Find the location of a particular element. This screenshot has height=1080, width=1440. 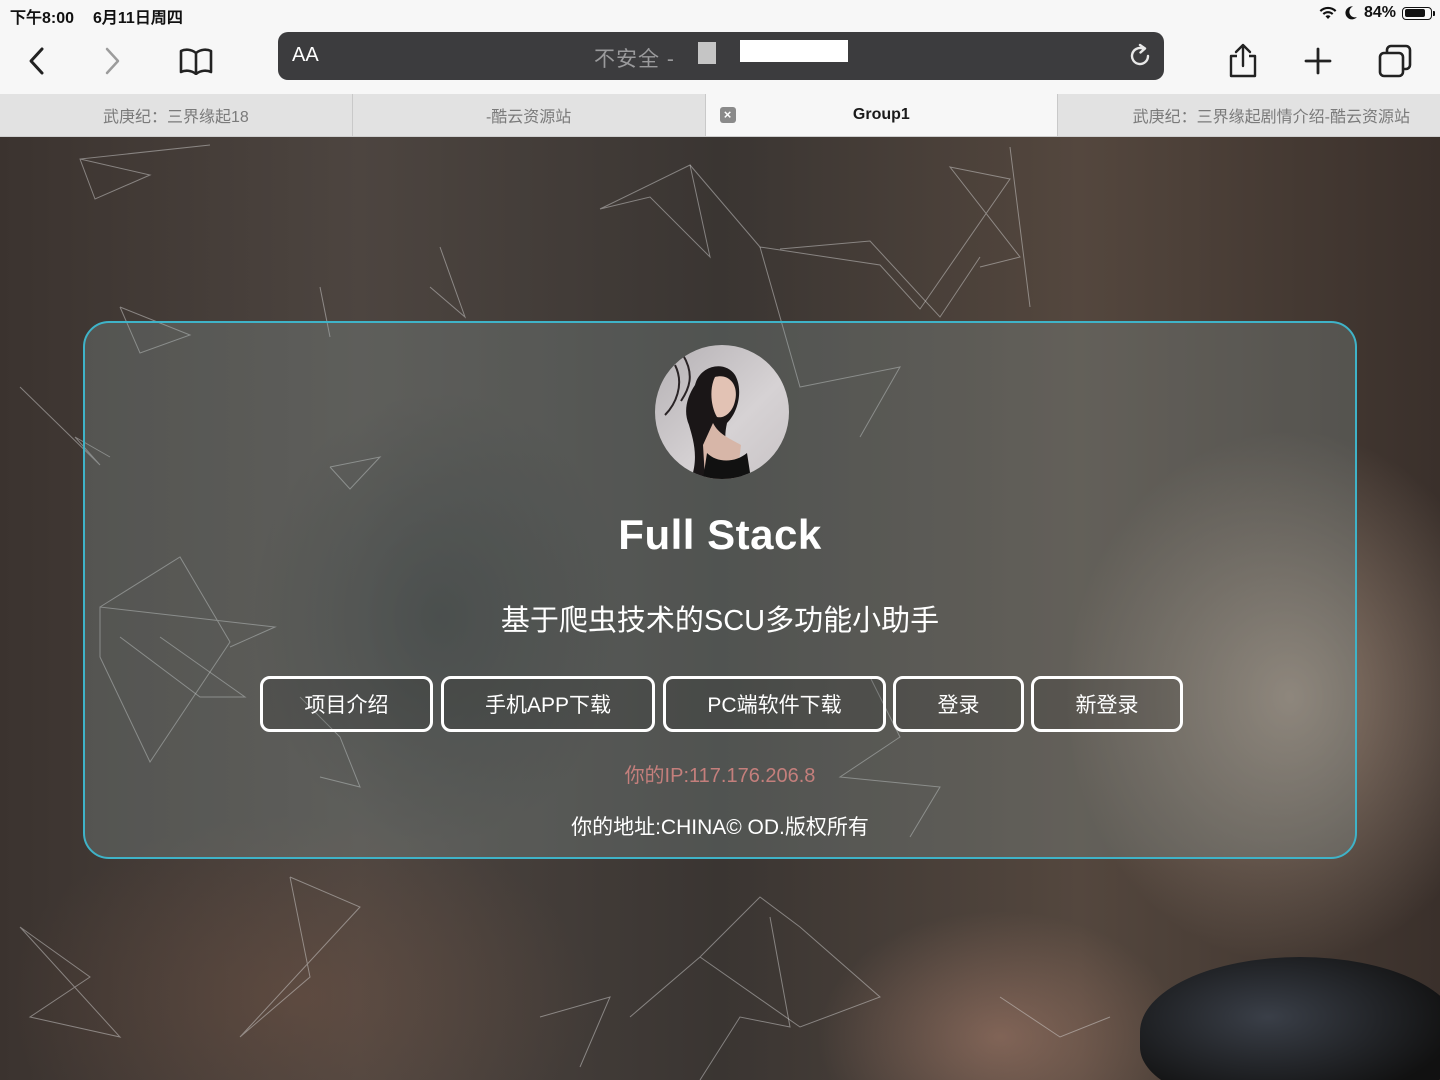

share-icon is located at coordinates (1243, 60).